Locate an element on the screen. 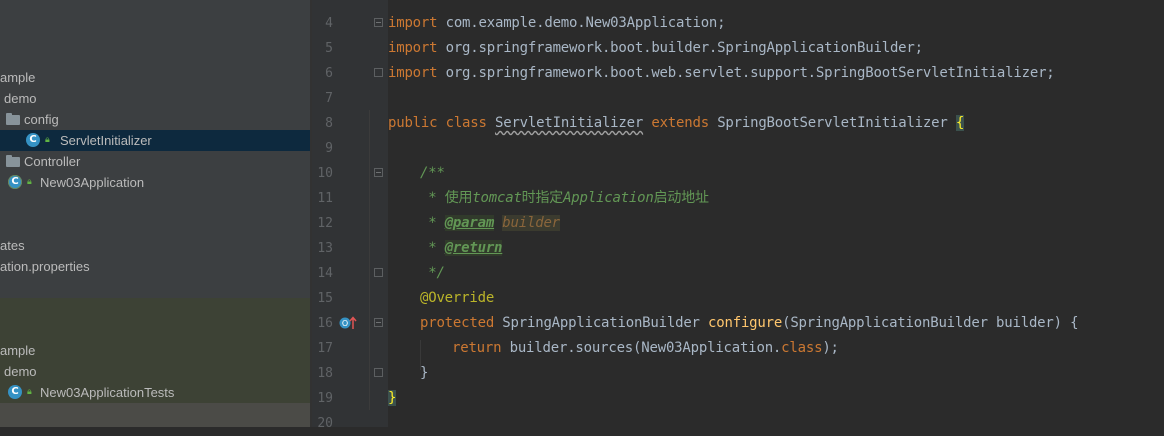 This screenshot has width=1164, height=436. tree-item-templates: ates is located at coordinates (155, 245).